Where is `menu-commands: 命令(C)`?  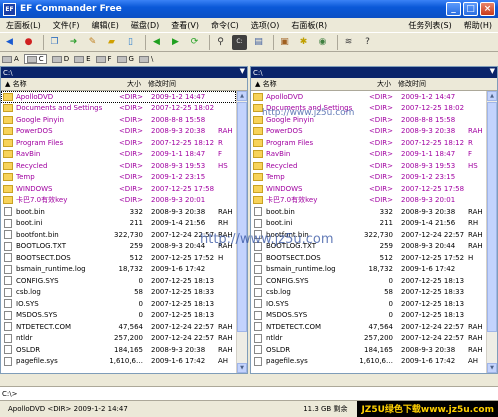 menu-commands: 命令(C) is located at coordinates (225, 25).